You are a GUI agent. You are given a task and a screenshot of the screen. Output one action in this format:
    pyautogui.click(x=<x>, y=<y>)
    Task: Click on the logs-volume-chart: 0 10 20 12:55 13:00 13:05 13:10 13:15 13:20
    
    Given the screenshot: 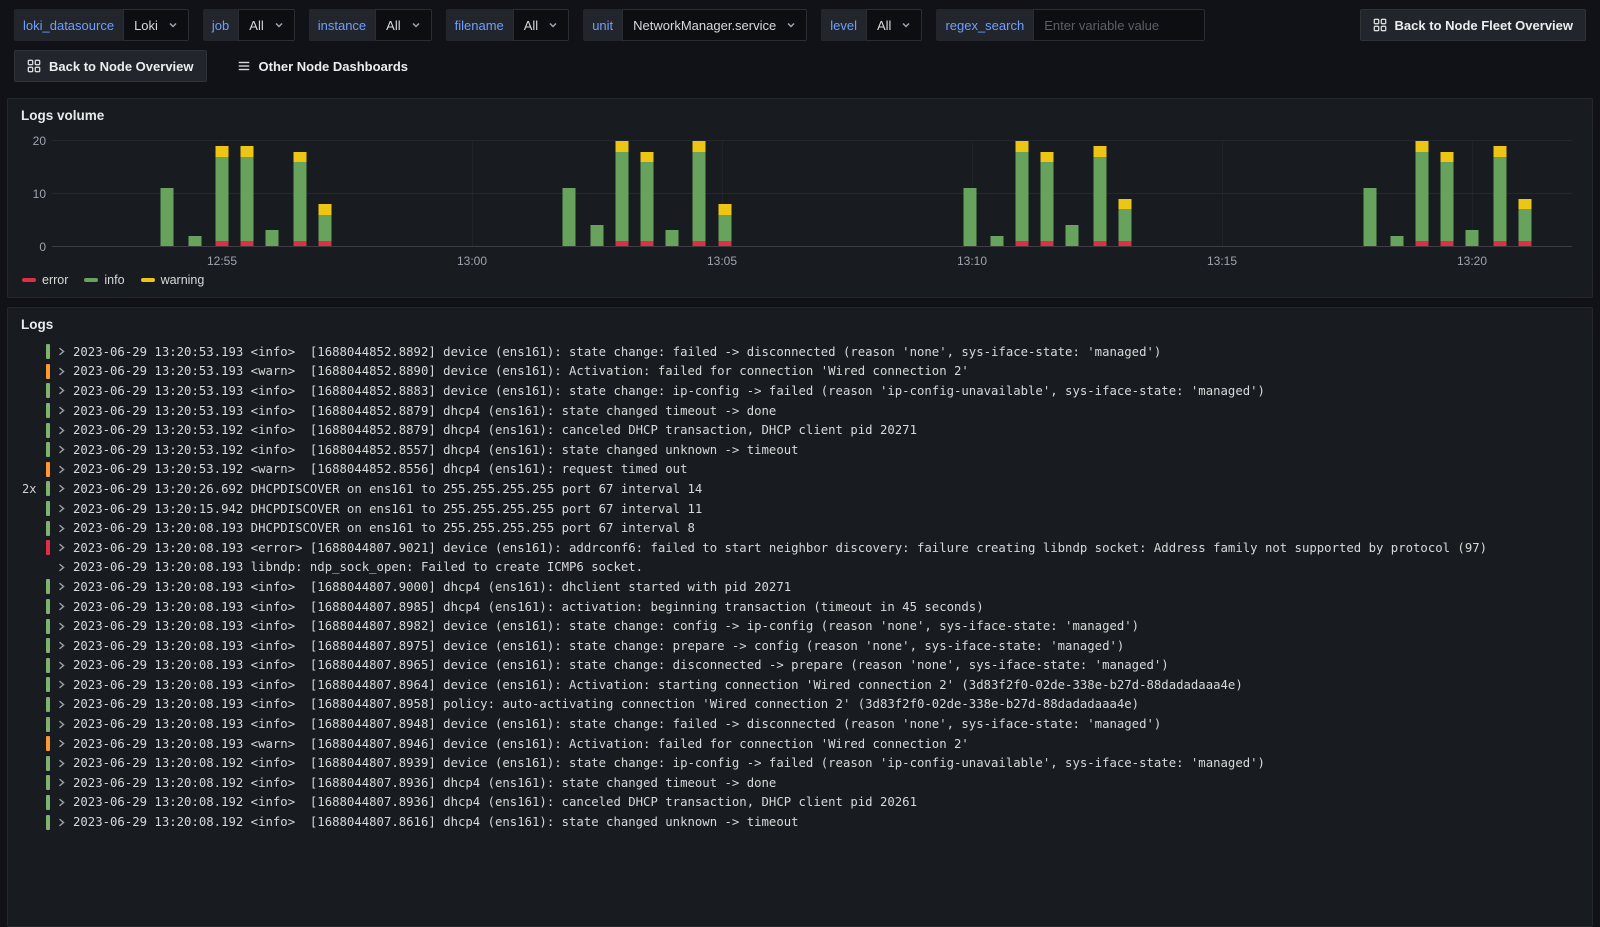 What is the action you would take?
    pyautogui.click(x=796, y=202)
    